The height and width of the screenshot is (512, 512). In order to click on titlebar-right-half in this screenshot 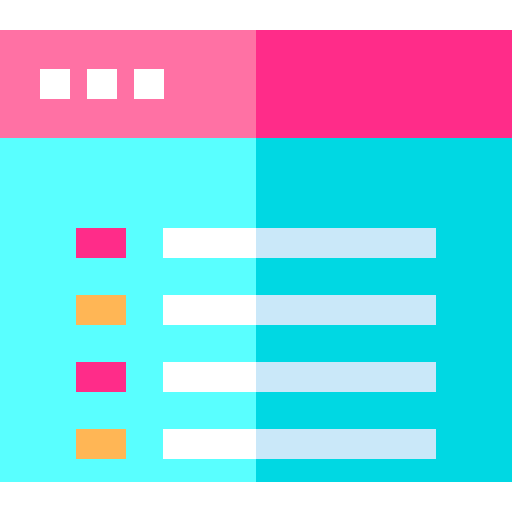, I will do `click(384, 84)`.